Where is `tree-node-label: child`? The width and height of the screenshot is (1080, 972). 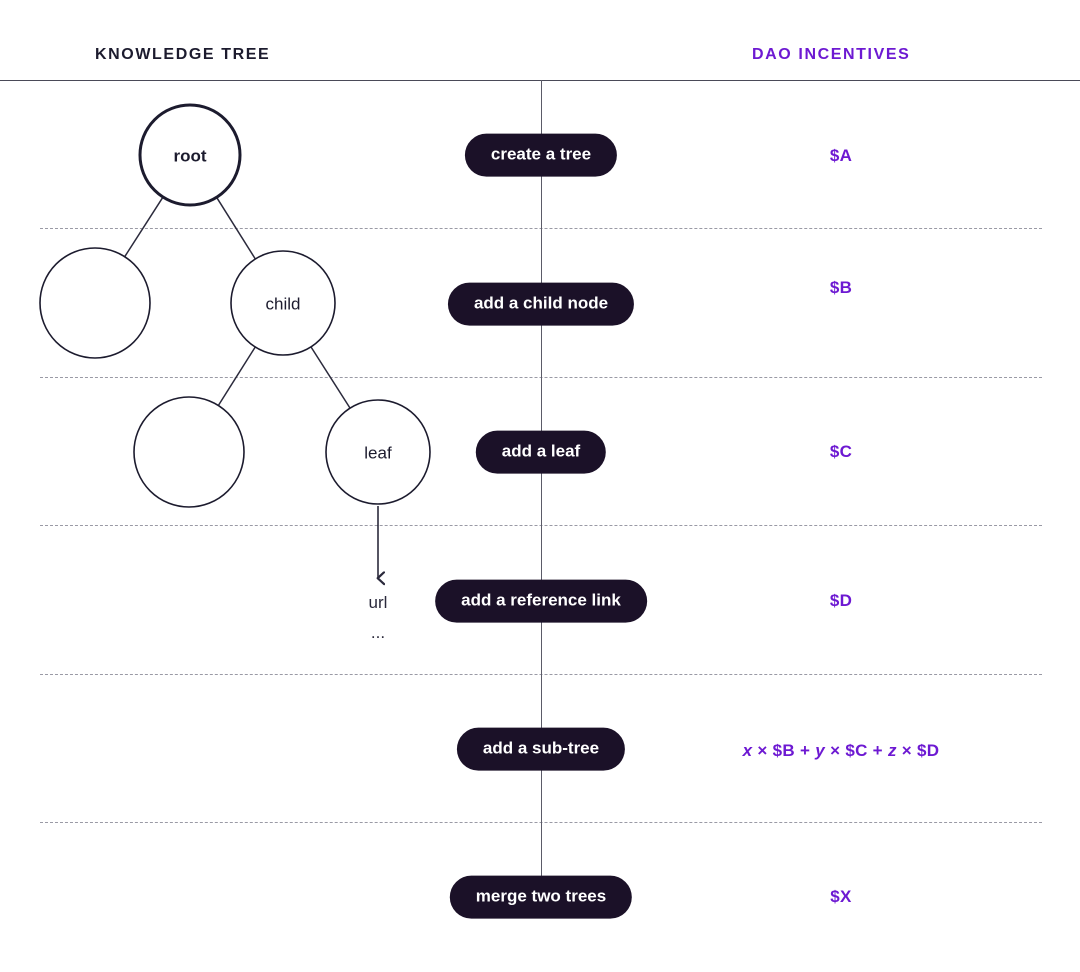
tree-node-label: child is located at coordinates (283, 304).